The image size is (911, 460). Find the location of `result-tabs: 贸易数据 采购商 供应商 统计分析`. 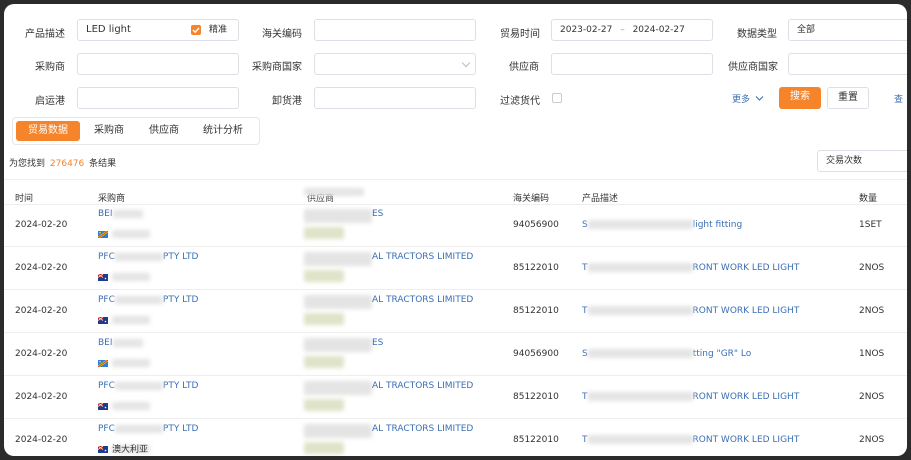

result-tabs: 贸易数据 采购商 供应商 统计分析 is located at coordinates (136, 131).